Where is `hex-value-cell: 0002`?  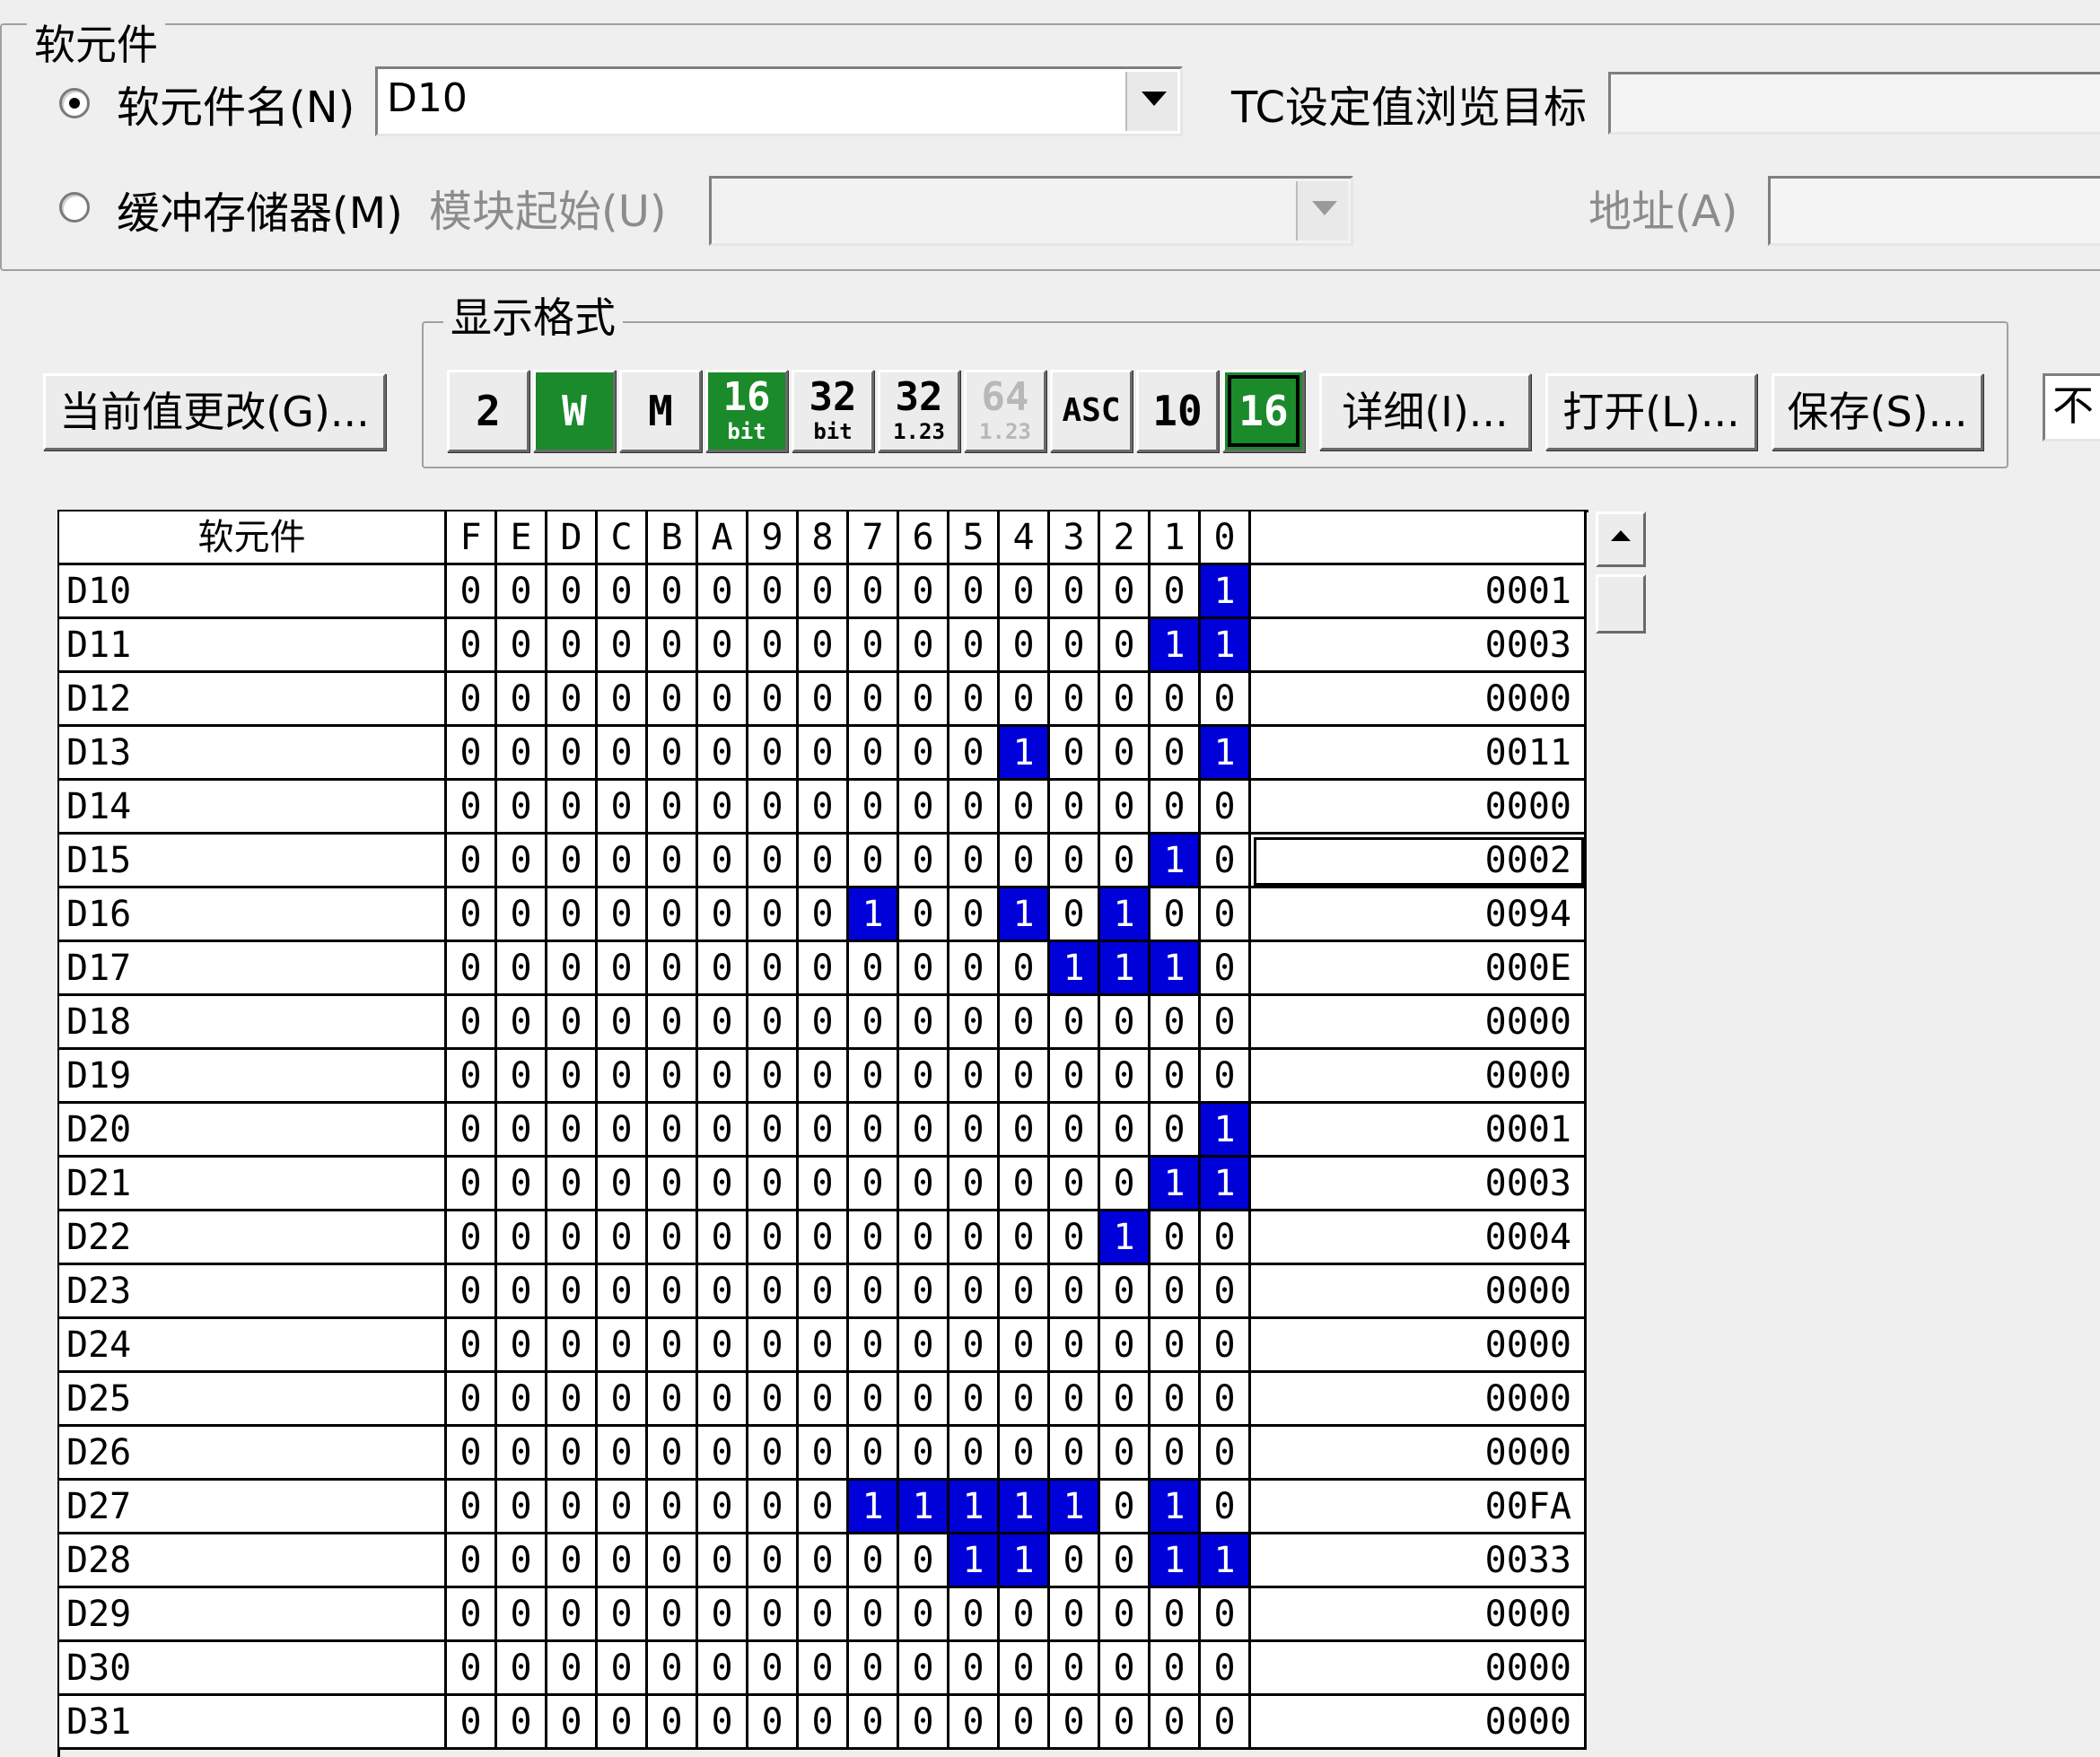 hex-value-cell: 0002 is located at coordinates (1419, 861).